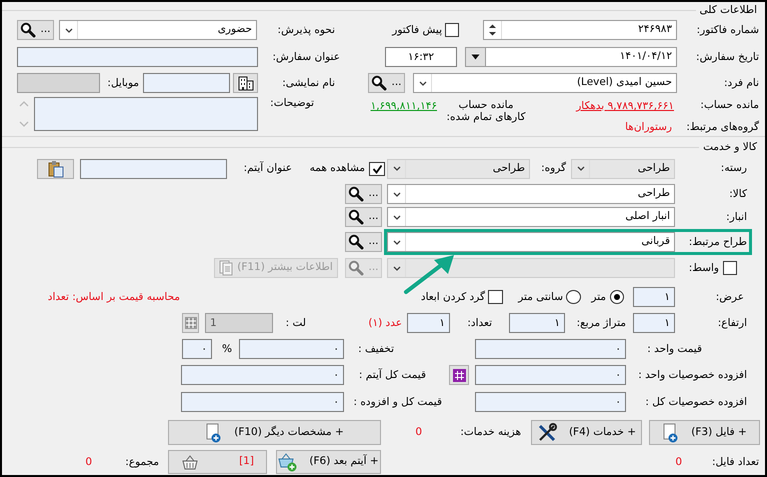 The width and height of the screenshot is (767, 477). Describe the element at coordinates (486, 111) in the screenshot. I see `field-label: مانده حساب کارهای تمام شده:` at that location.